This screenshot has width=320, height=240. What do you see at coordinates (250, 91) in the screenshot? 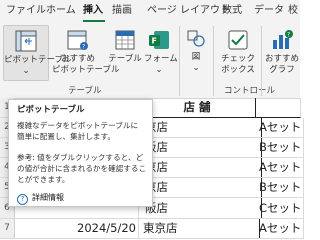
I see `group-label-controls: コントロール` at bounding box center [250, 91].